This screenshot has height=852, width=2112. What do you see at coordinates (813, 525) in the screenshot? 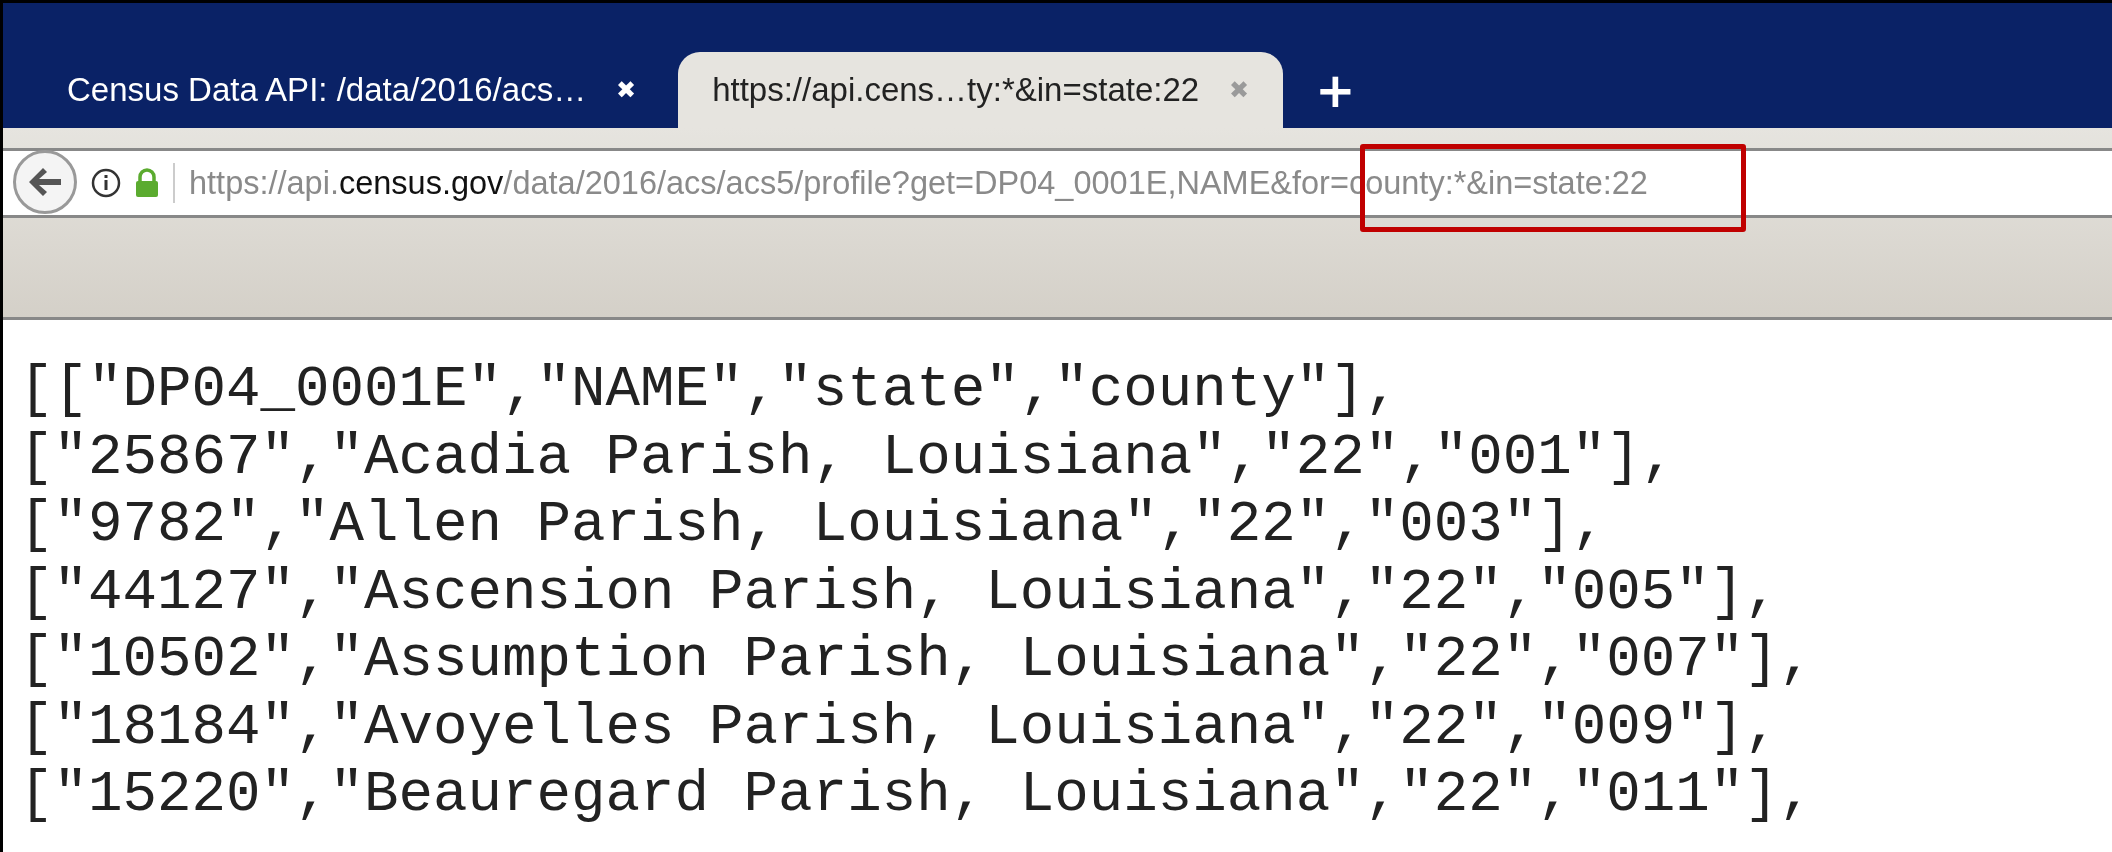
I see `json-line: ["9782","Allen Parish, Louisiana","22","003"],` at bounding box center [813, 525].